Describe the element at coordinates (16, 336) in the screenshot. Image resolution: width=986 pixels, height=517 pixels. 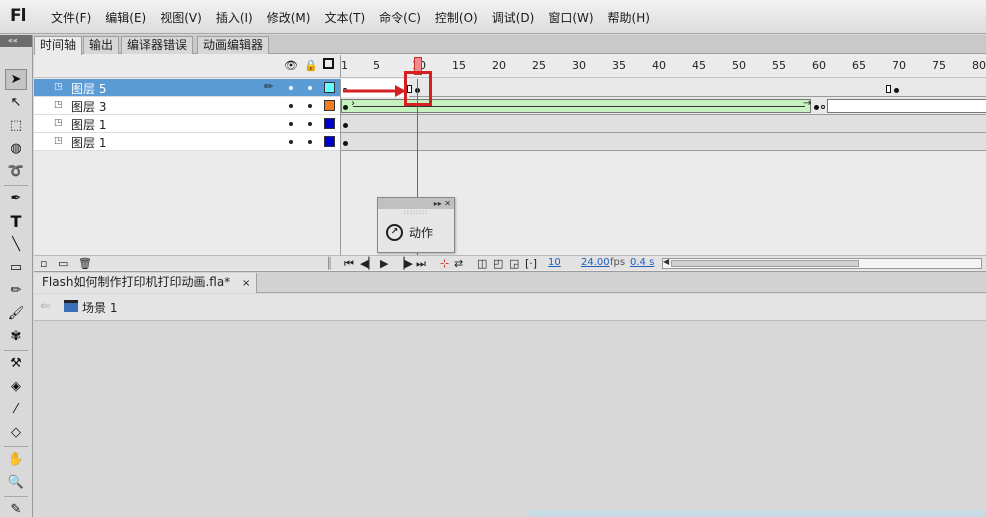
I see `deco-tool-icon: ✾` at that location.